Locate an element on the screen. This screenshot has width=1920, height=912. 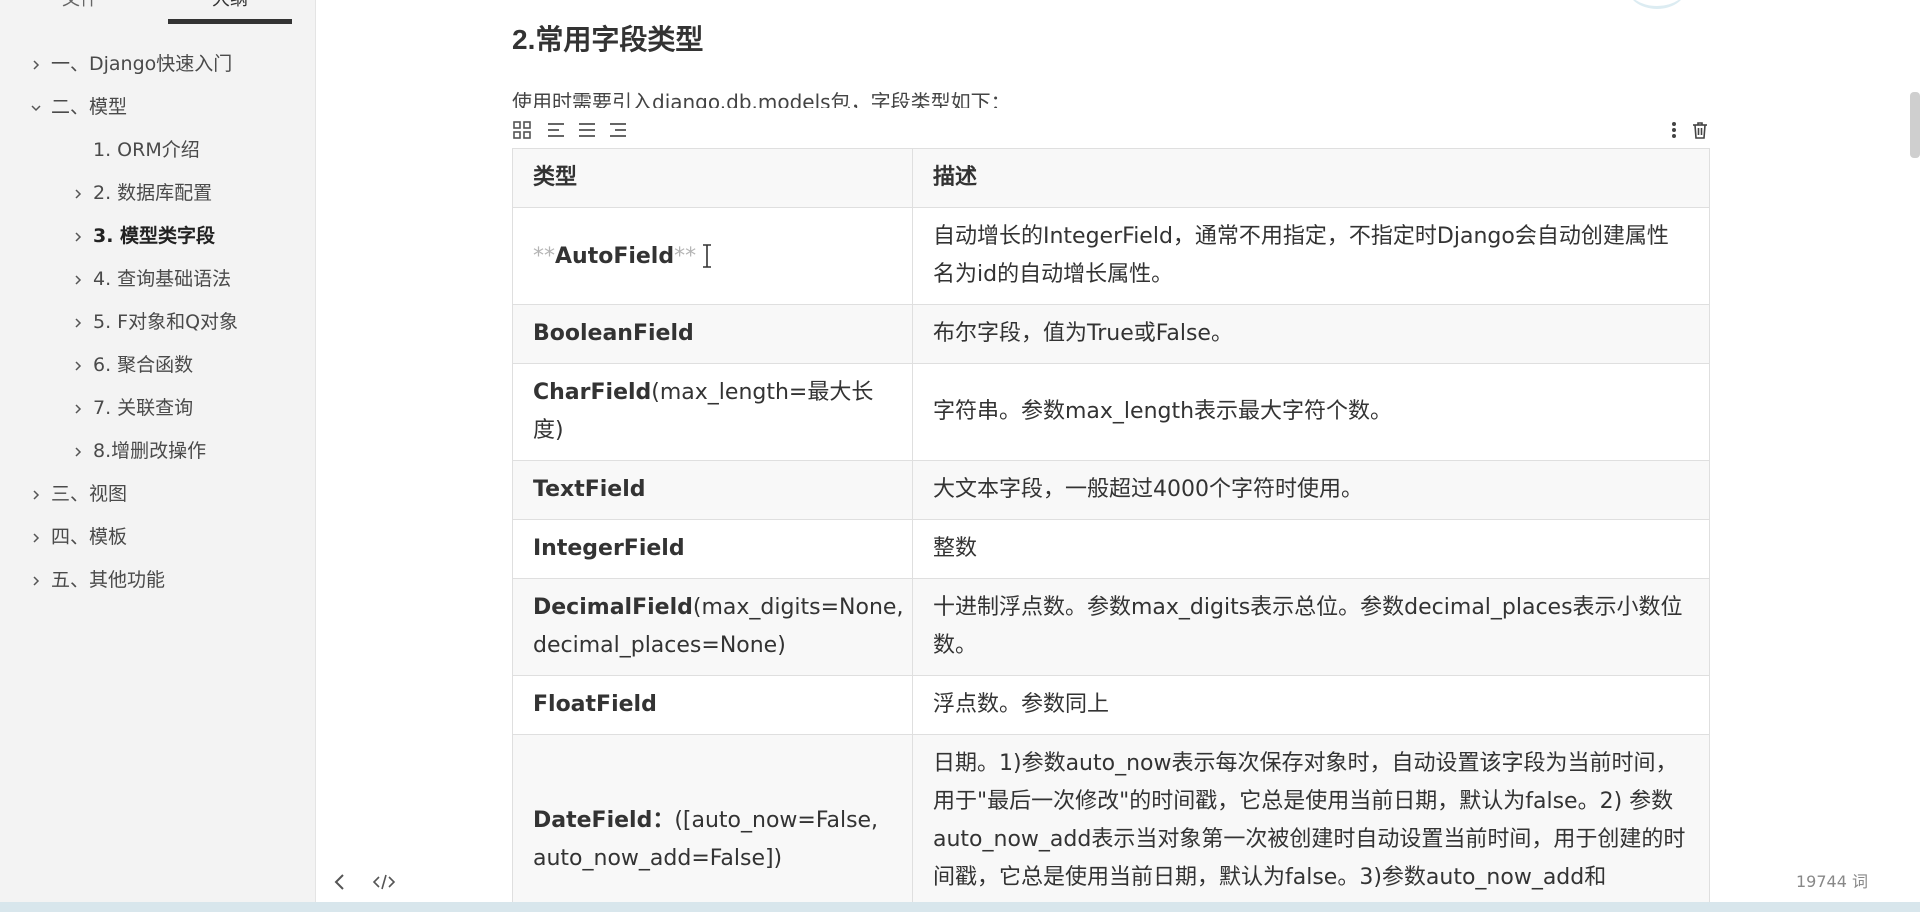
outline-item-label: 四、模板 is located at coordinates (89, 537).